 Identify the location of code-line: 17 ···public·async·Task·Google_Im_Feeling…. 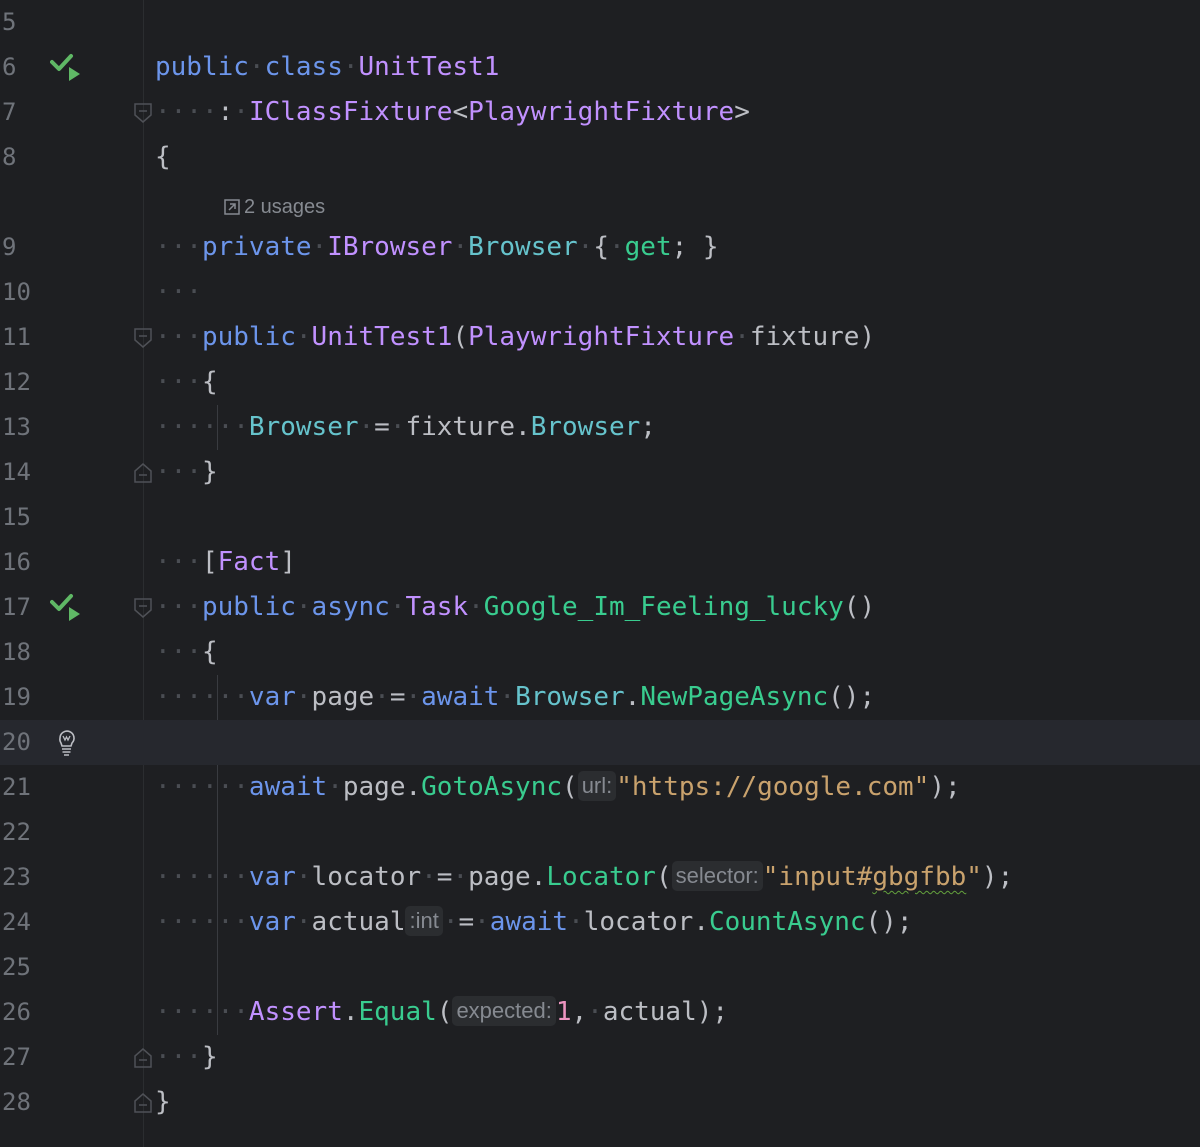
(600, 607).